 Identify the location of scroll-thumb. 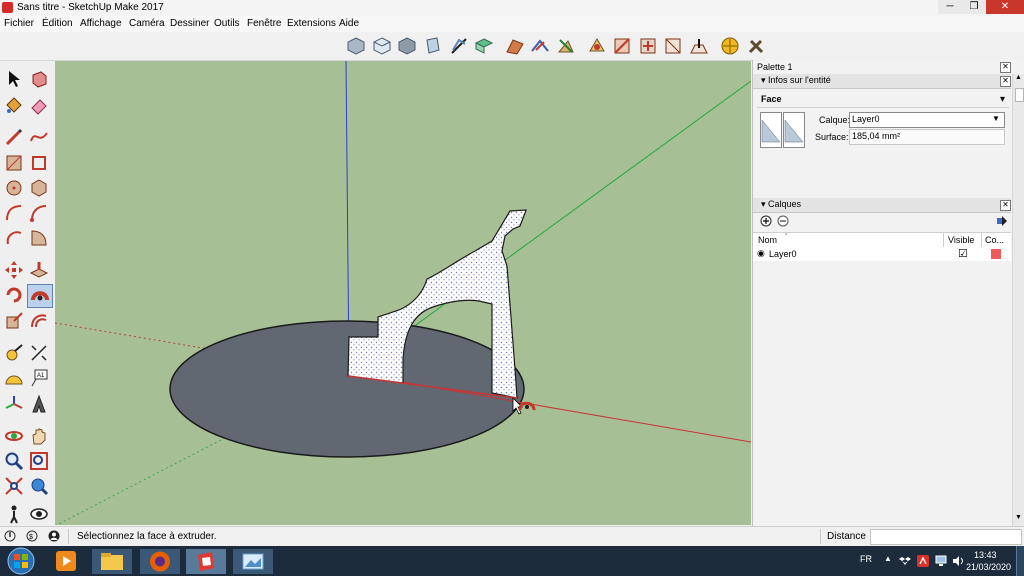
(1019, 95).